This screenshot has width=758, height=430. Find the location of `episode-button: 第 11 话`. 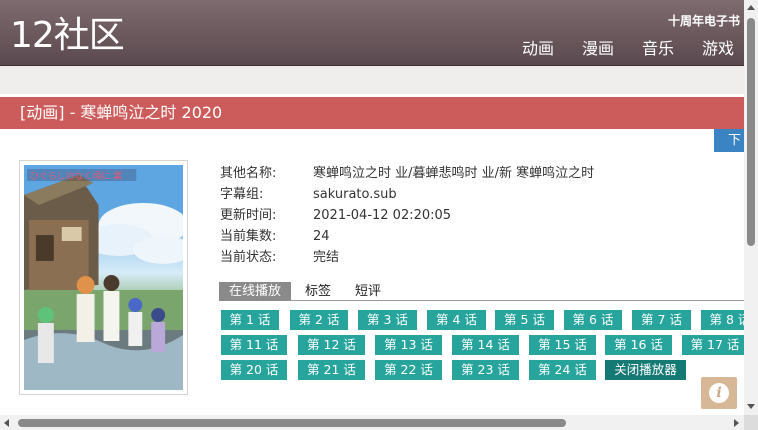

episode-button: 第 11 话 is located at coordinates (254, 345).